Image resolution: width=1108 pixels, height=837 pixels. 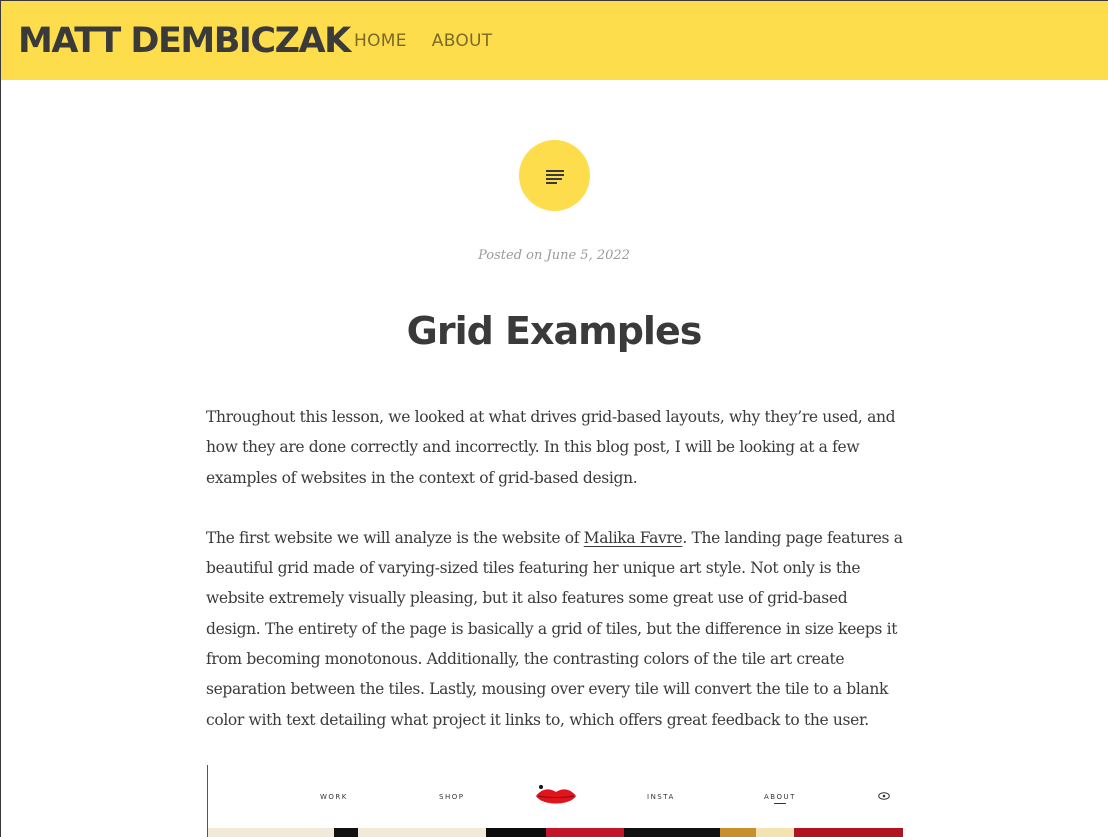 I want to click on nav-home: HOME, so click(x=380, y=41).